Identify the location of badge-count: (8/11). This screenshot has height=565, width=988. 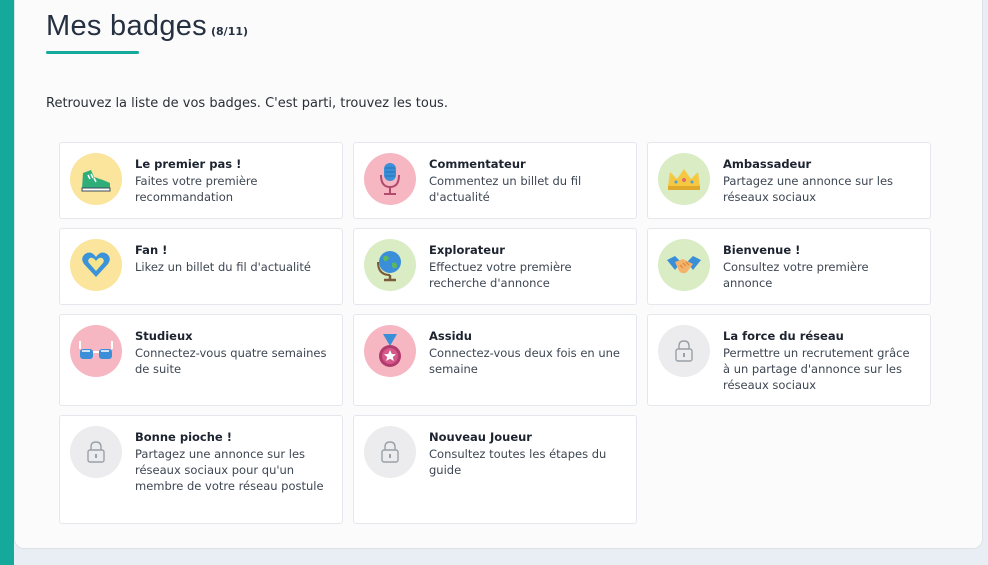
(230, 31).